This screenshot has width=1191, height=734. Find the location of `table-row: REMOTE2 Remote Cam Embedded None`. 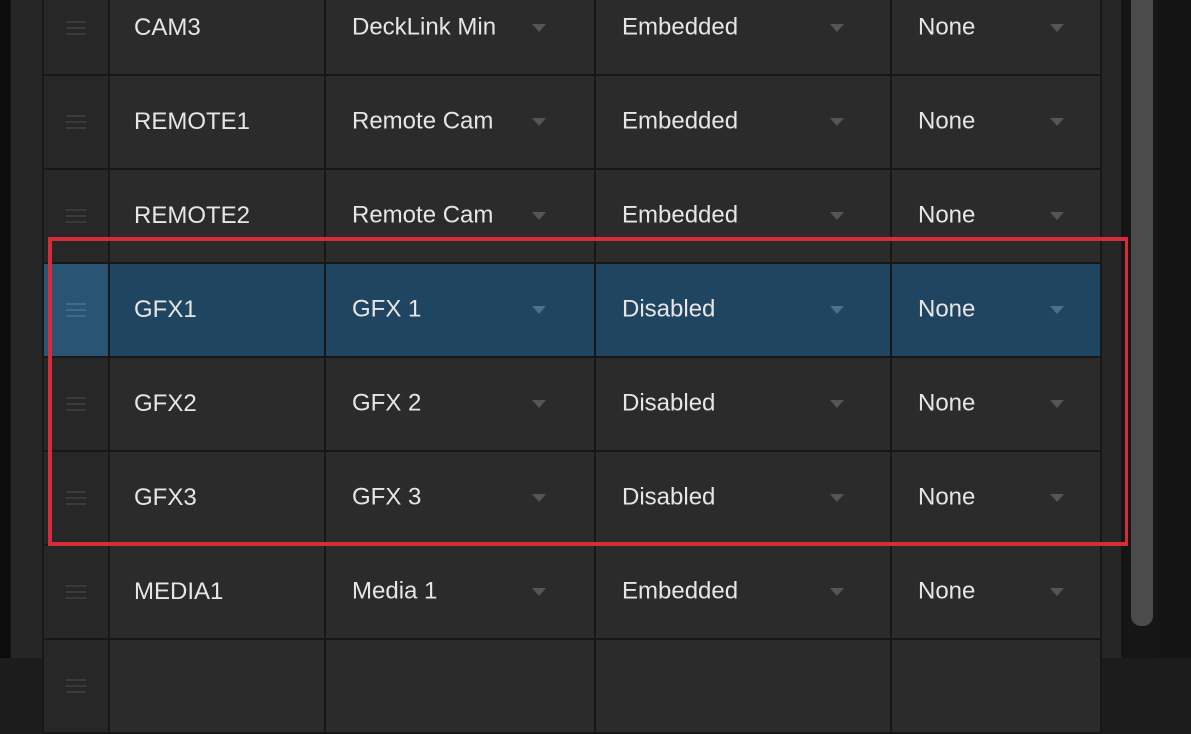

table-row: REMOTE2 Remote Cam Embedded None is located at coordinates (572, 216).